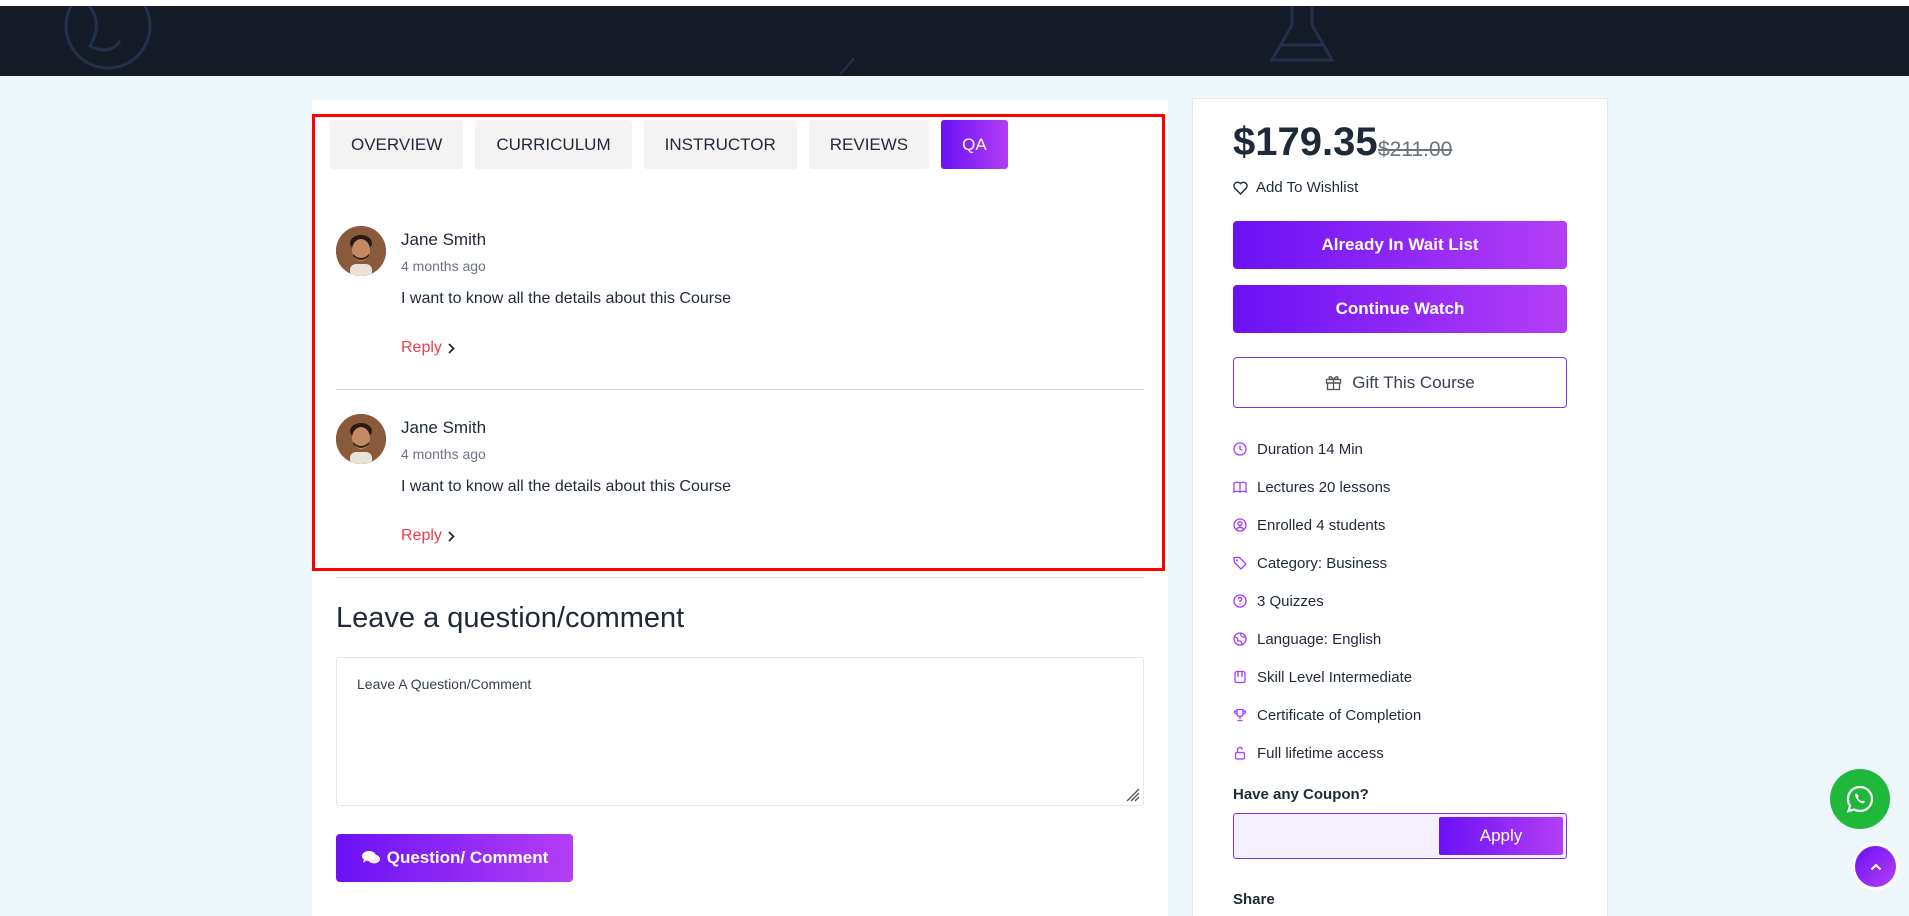 This screenshot has height=916, width=1909. I want to click on coupon-label: Have any Coupon?, so click(1301, 794).